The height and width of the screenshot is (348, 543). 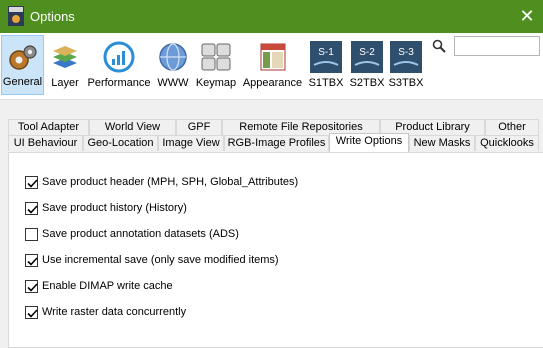 I want to click on s1-icon: S-1, so click(x=326, y=57).